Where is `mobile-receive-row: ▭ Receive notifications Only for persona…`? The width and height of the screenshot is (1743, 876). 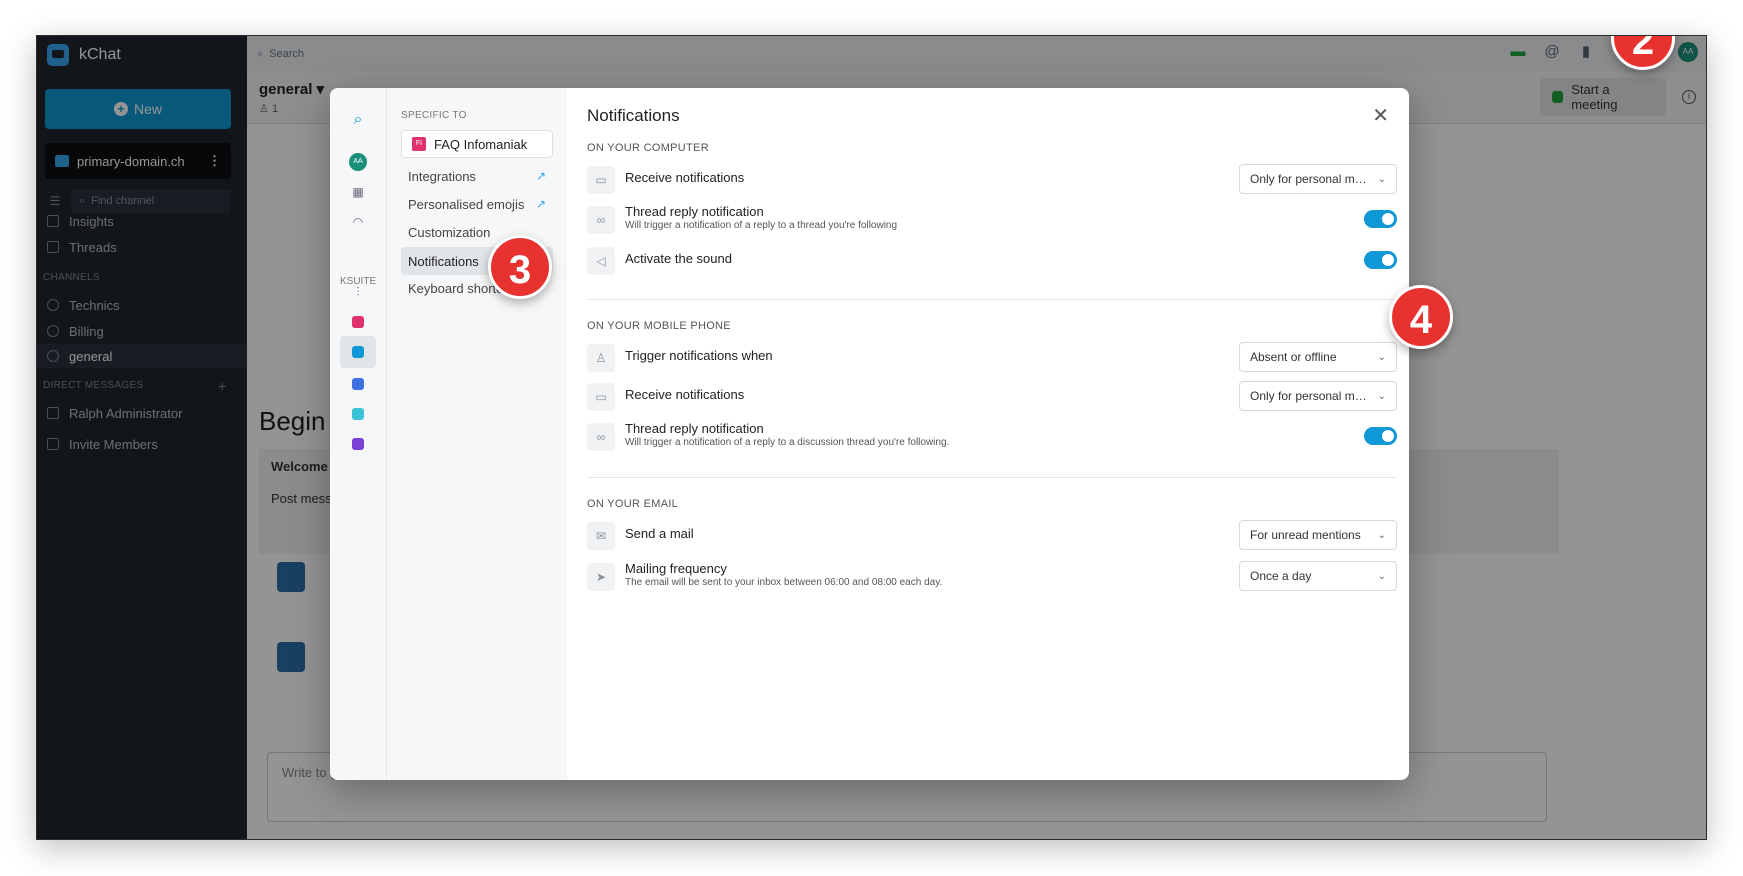
mobile-receive-row: ▭ Receive notifications Only for persona… is located at coordinates (992, 397).